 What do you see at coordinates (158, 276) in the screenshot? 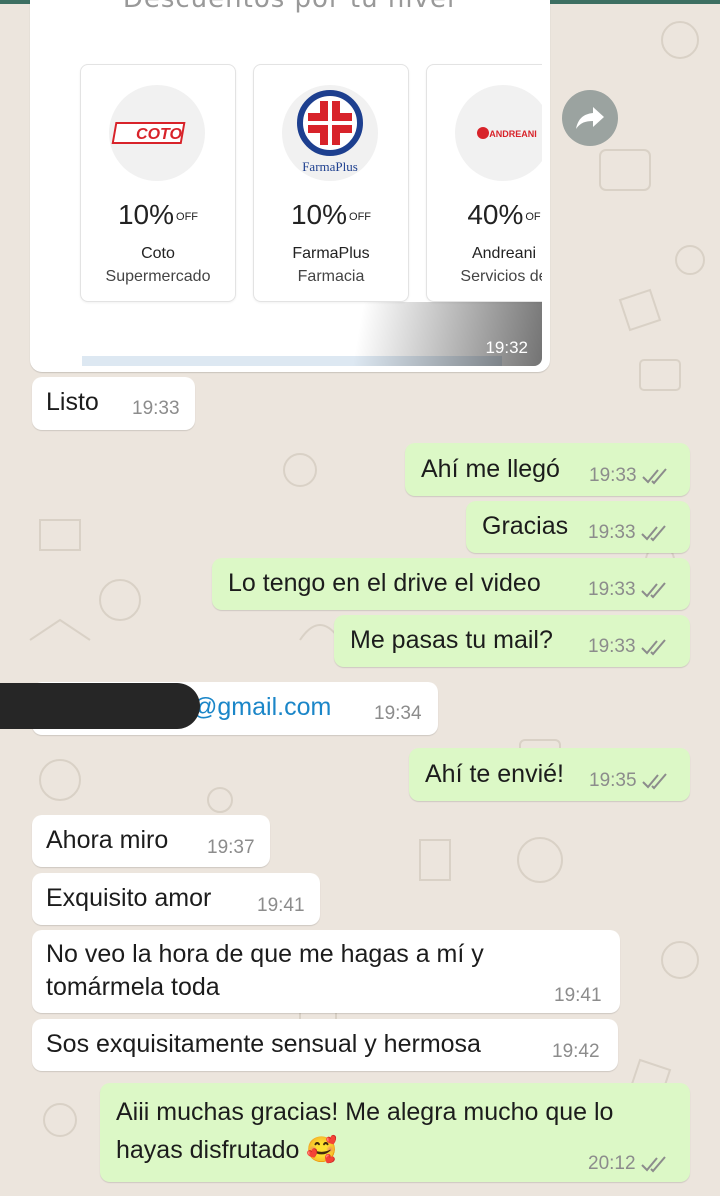
I see `store-category: Supermercado` at bounding box center [158, 276].